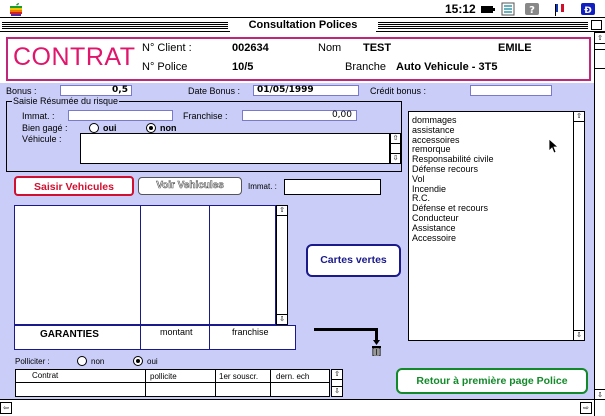 This screenshot has height=416, width=605. Describe the element at coordinates (172, 382) in the screenshot. I see `row-divider` at that location.